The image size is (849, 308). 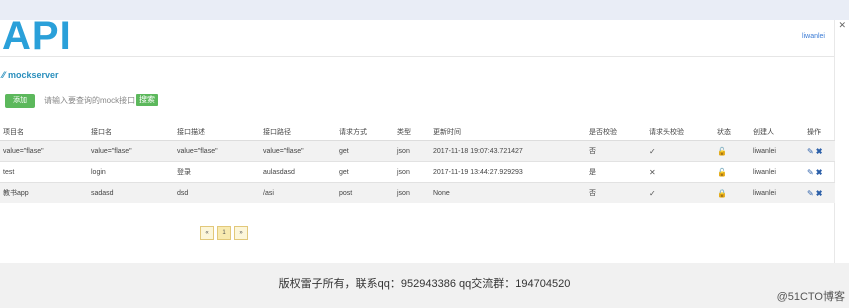 What do you see at coordinates (813, 36) in the screenshot?
I see `user-link: liwanlei` at bounding box center [813, 36].